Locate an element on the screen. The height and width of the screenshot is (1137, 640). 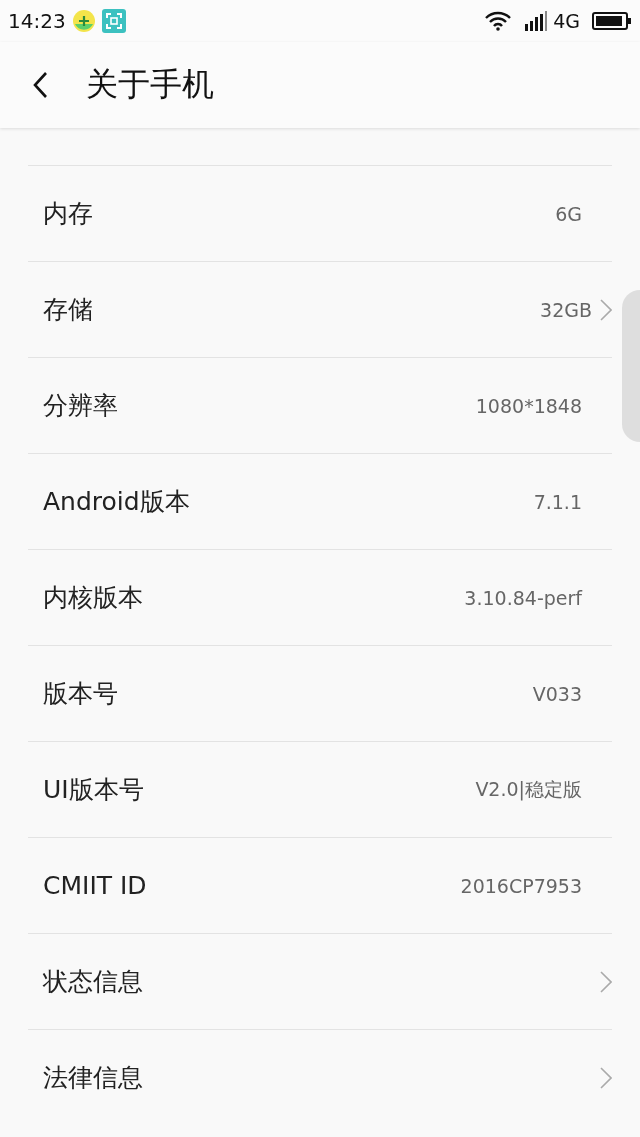
setting-value: 6G is located at coordinates (568, 213).